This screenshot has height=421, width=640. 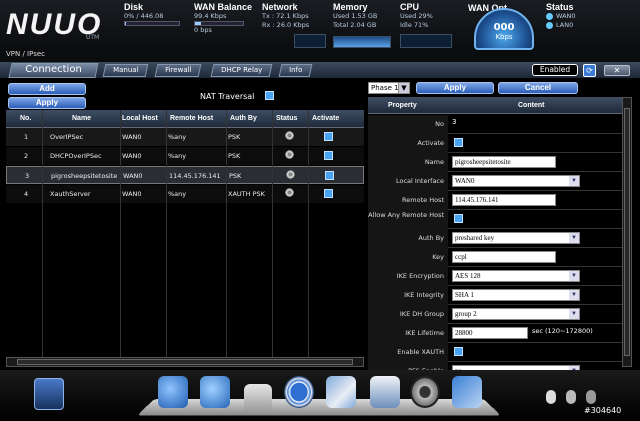 I want to click on property-row: IKE Integrity SHA 1 ▼, so click(x=495, y=295).